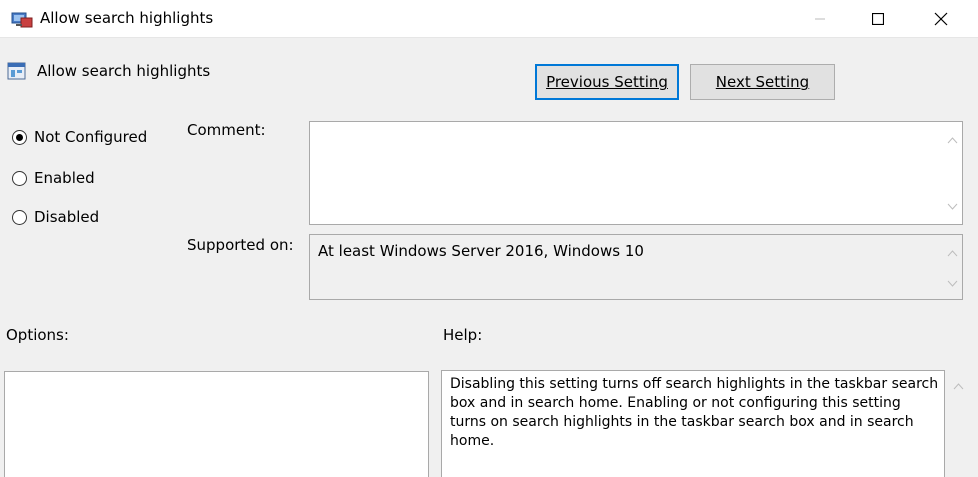  I want to click on help-label: Help:, so click(463, 335).